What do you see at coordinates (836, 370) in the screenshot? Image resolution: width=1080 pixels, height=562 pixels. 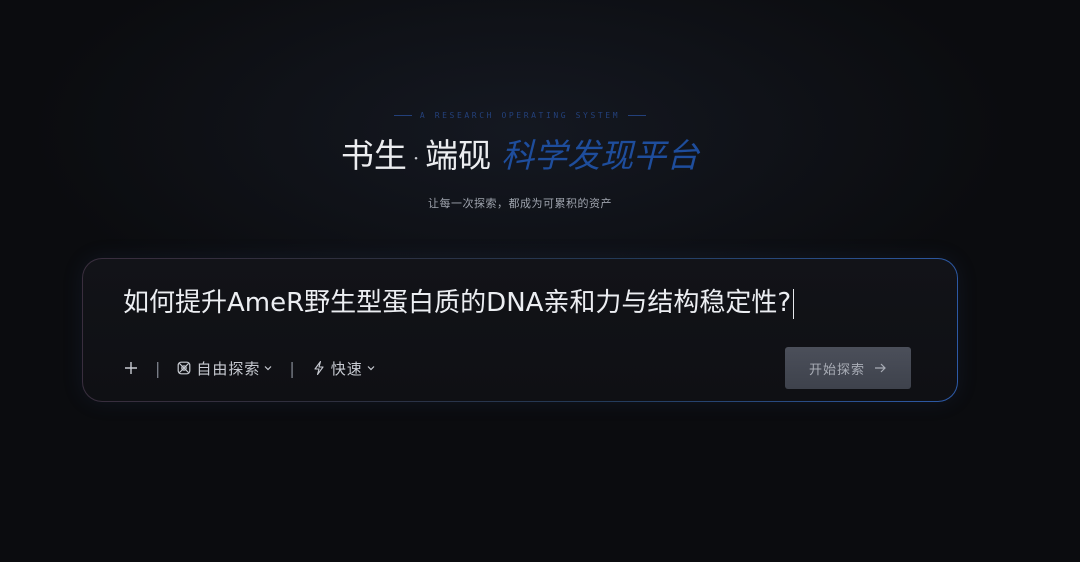 I see `start-explore-label: 开始探索` at bounding box center [836, 370].